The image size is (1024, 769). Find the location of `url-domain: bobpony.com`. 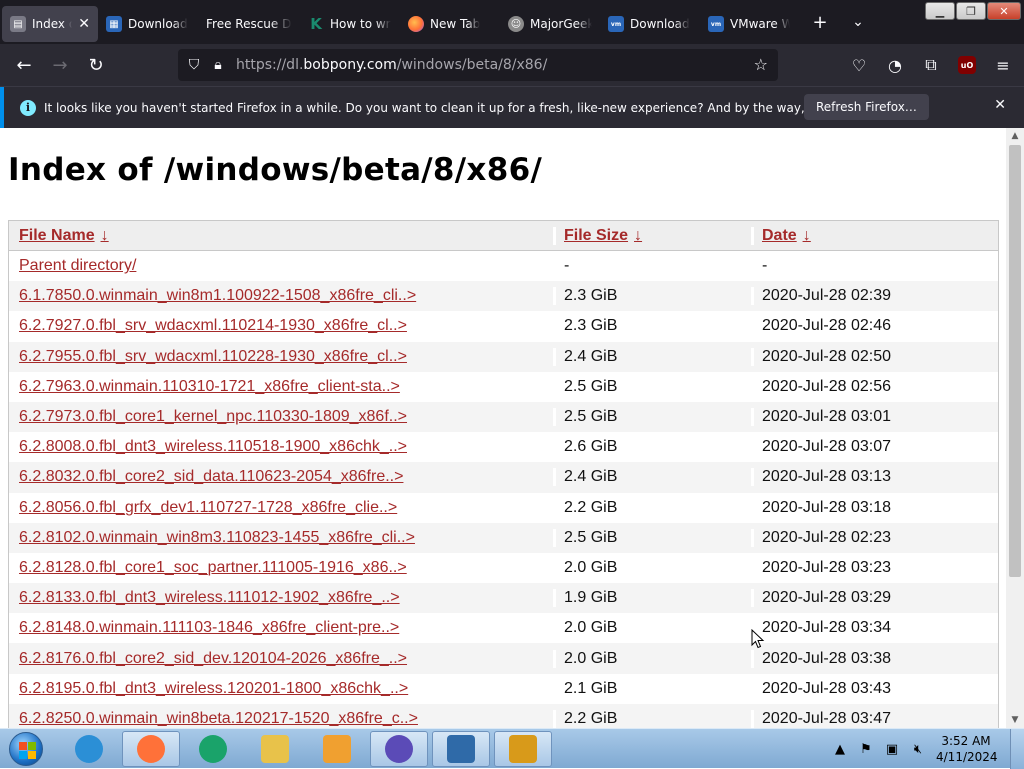

url-domain: bobpony.com is located at coordinates (350, 65).